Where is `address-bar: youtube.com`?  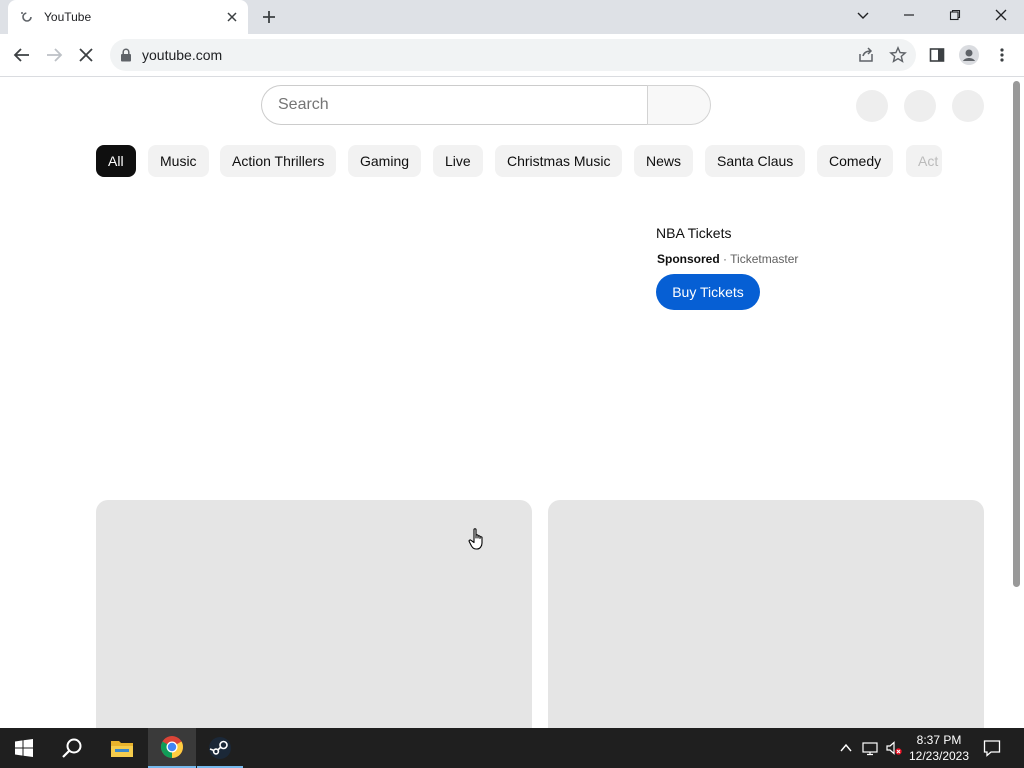
address-bar: youtube.com is located at coordinates (513, 55).